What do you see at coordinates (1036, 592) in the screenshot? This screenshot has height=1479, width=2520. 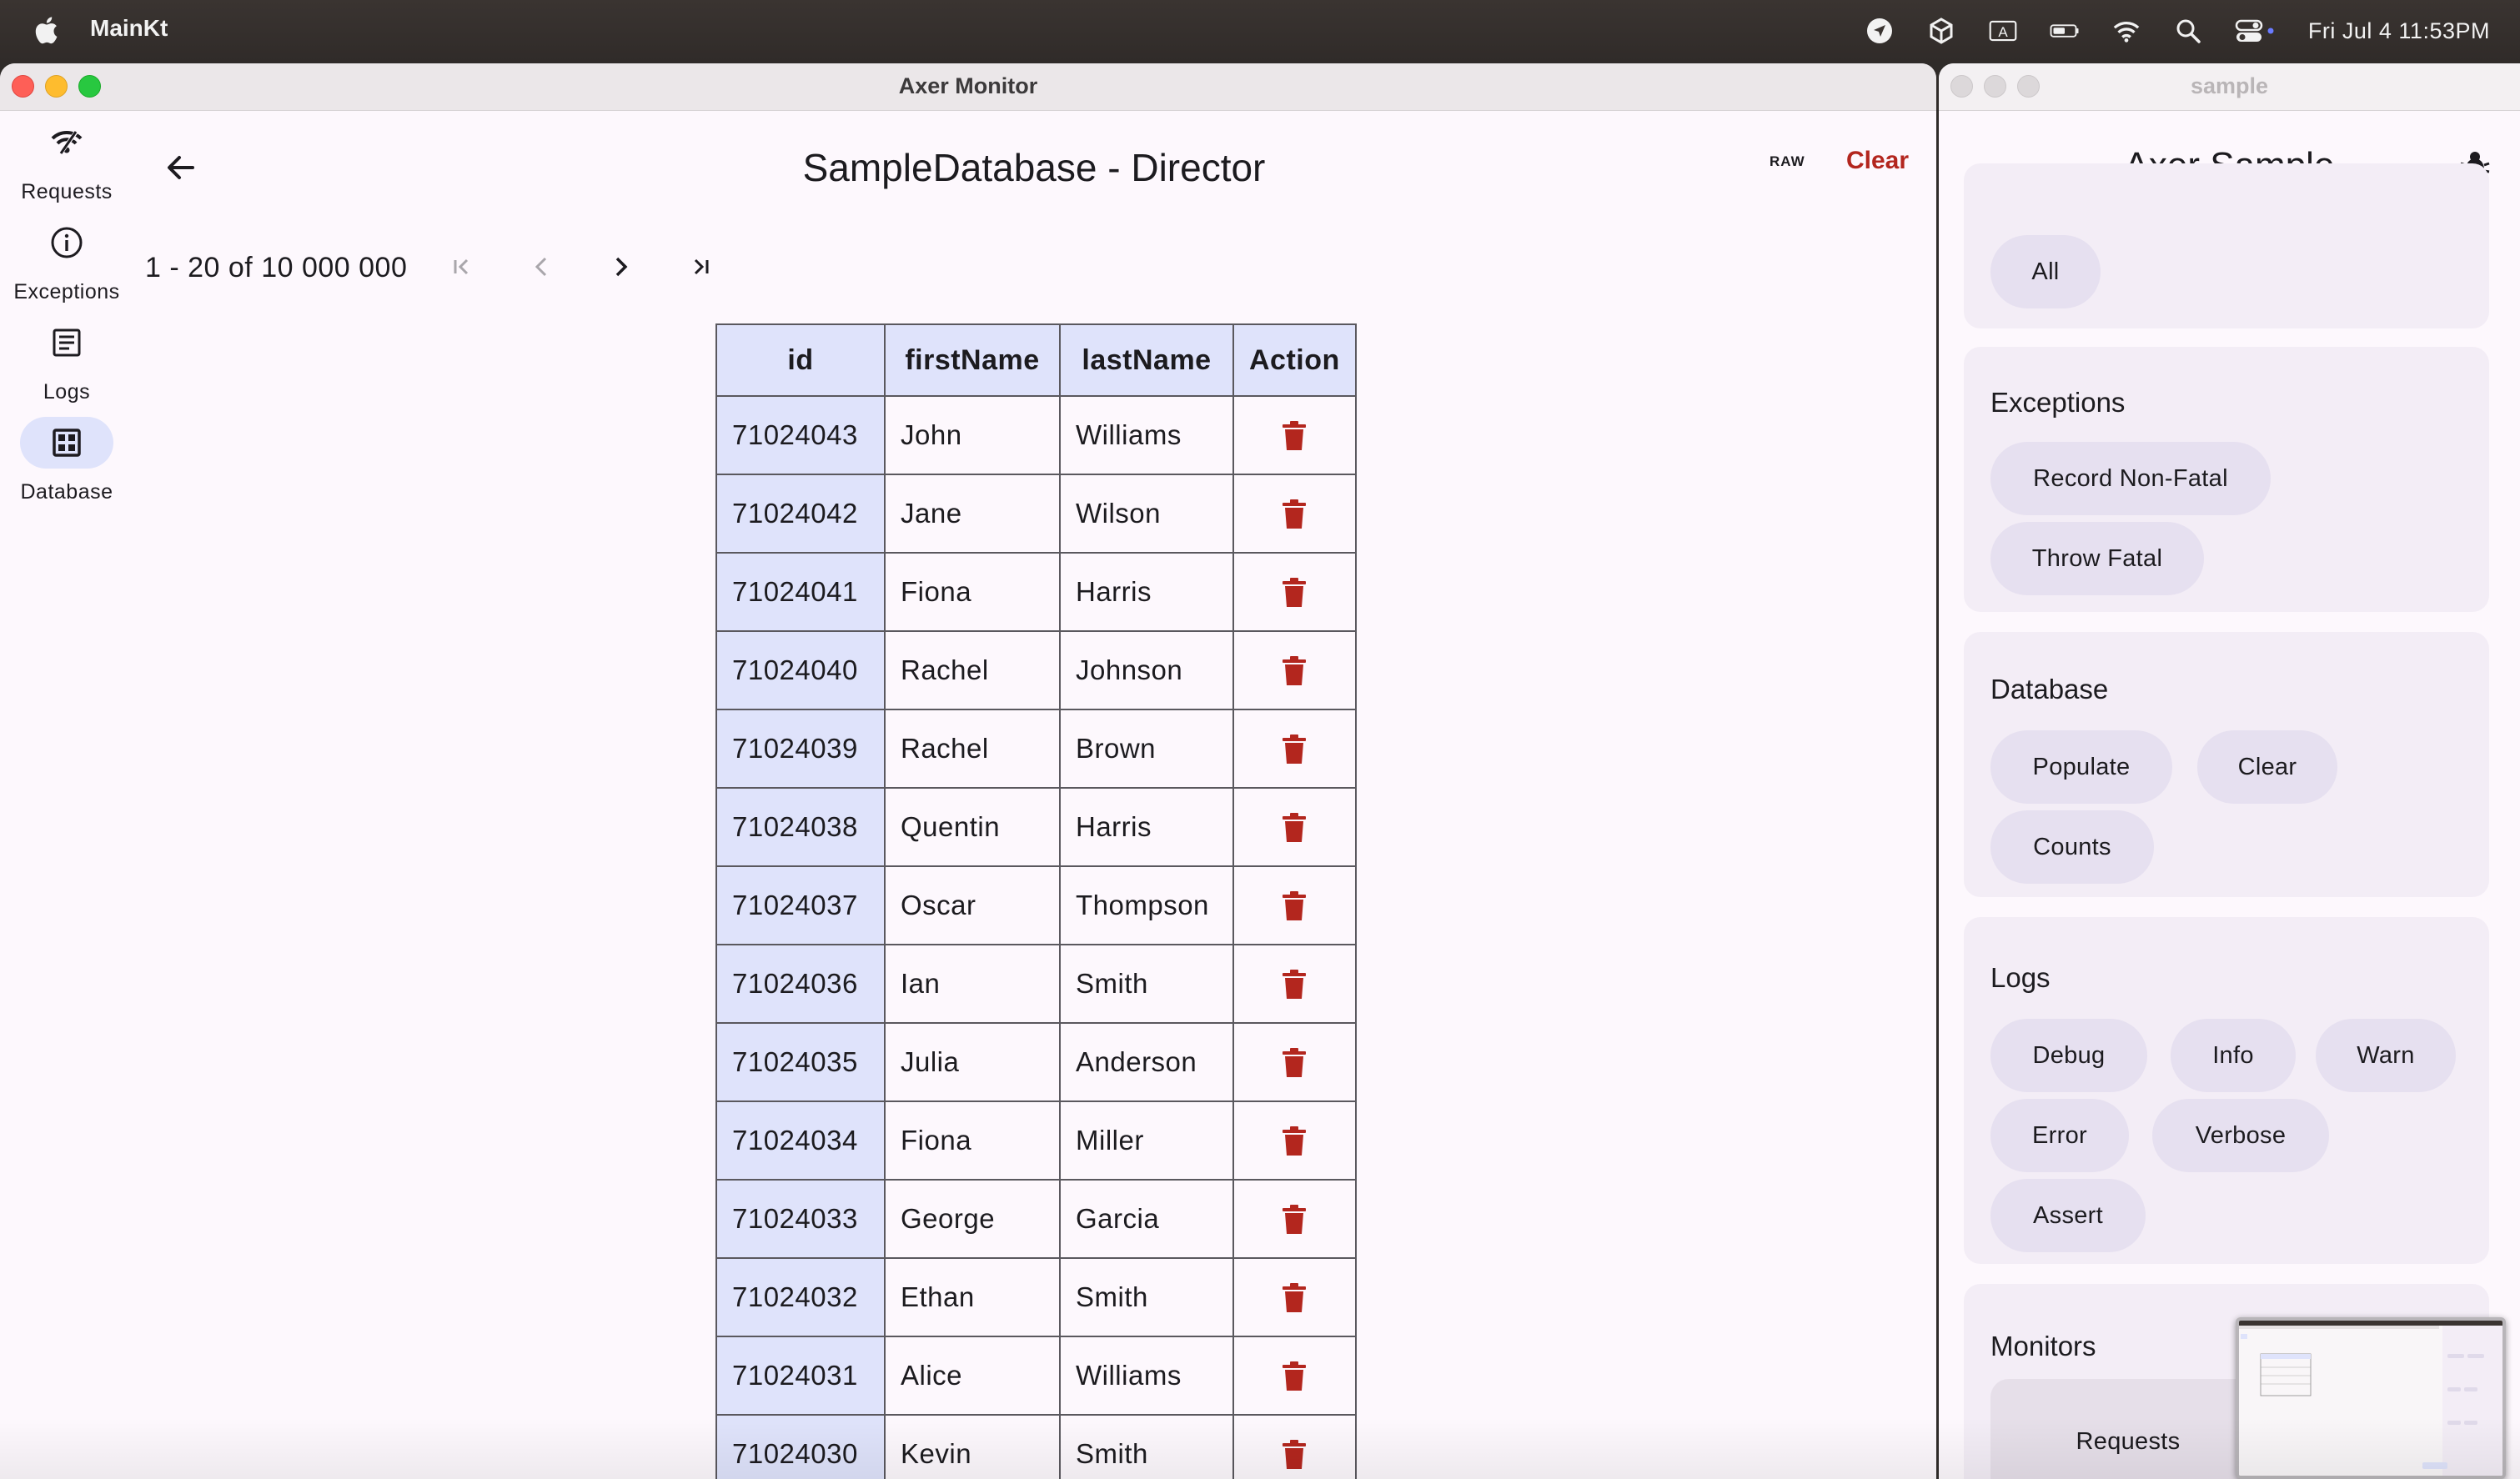 I see `table-row: 71024041 Fiona Harris` at bounding box center [1036, 592].